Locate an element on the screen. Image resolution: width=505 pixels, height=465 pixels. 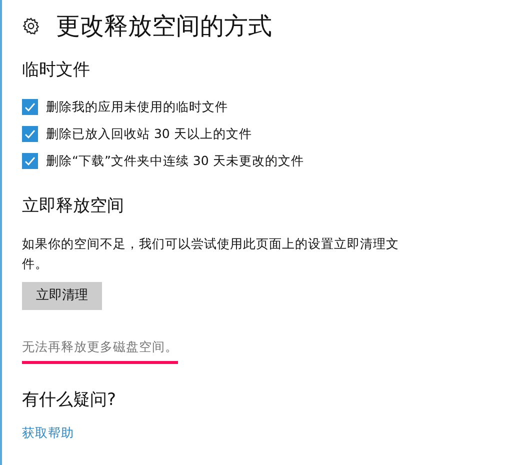
settings-icon is located at coordinates (31, 26).